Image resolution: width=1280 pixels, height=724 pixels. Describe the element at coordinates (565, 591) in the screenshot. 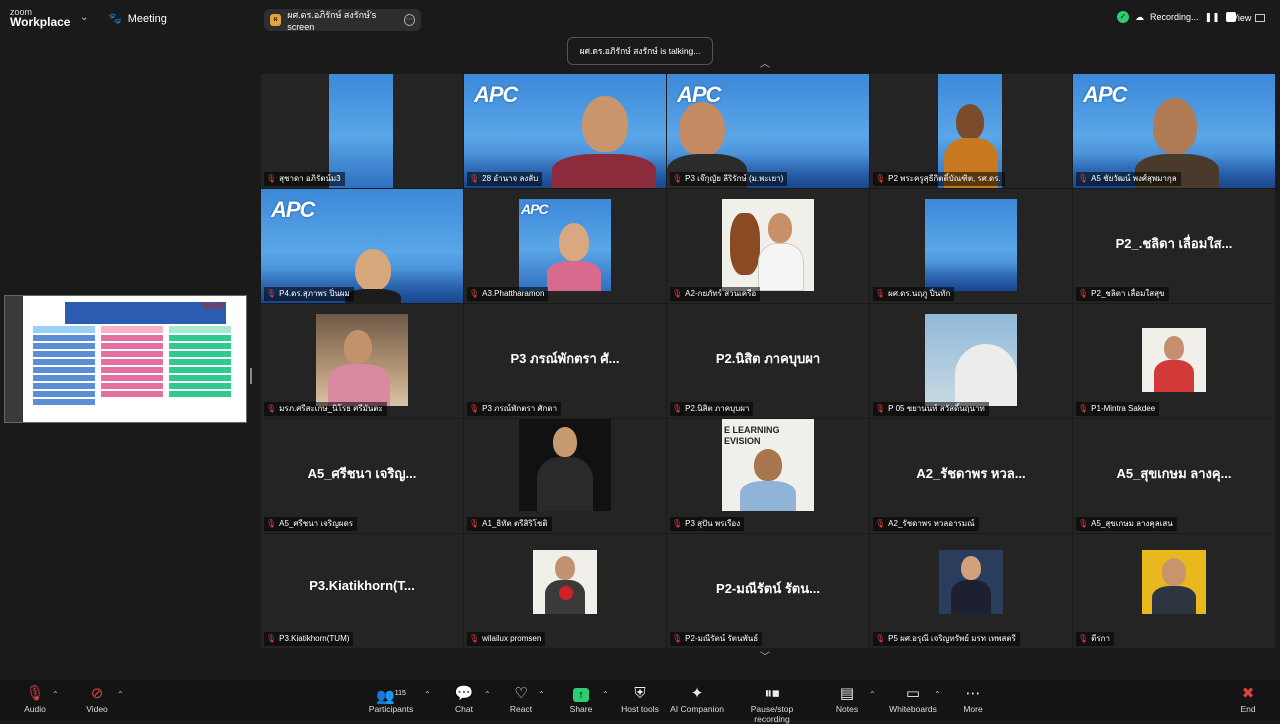

I see `participant-tile: 🎙 wilailux promsen` at that location.